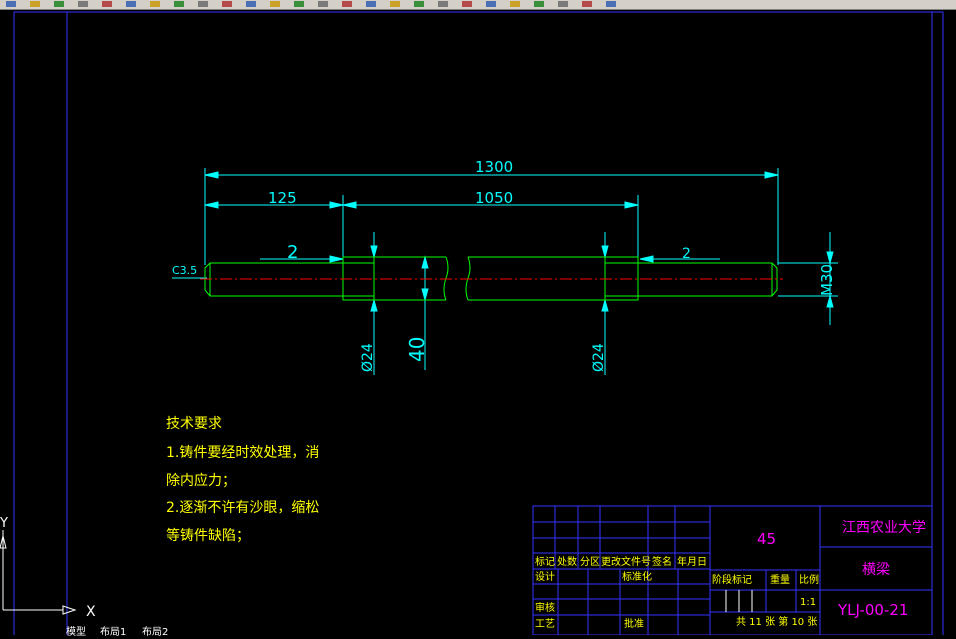 Image resolution: width=956 pixels, height=639 pixels. What do you see at coordinates (242, 453) in the screenshot?
I see `tech-notes-line1: 1.铸件要经时效处理，消` at bounding box center [242, 453].